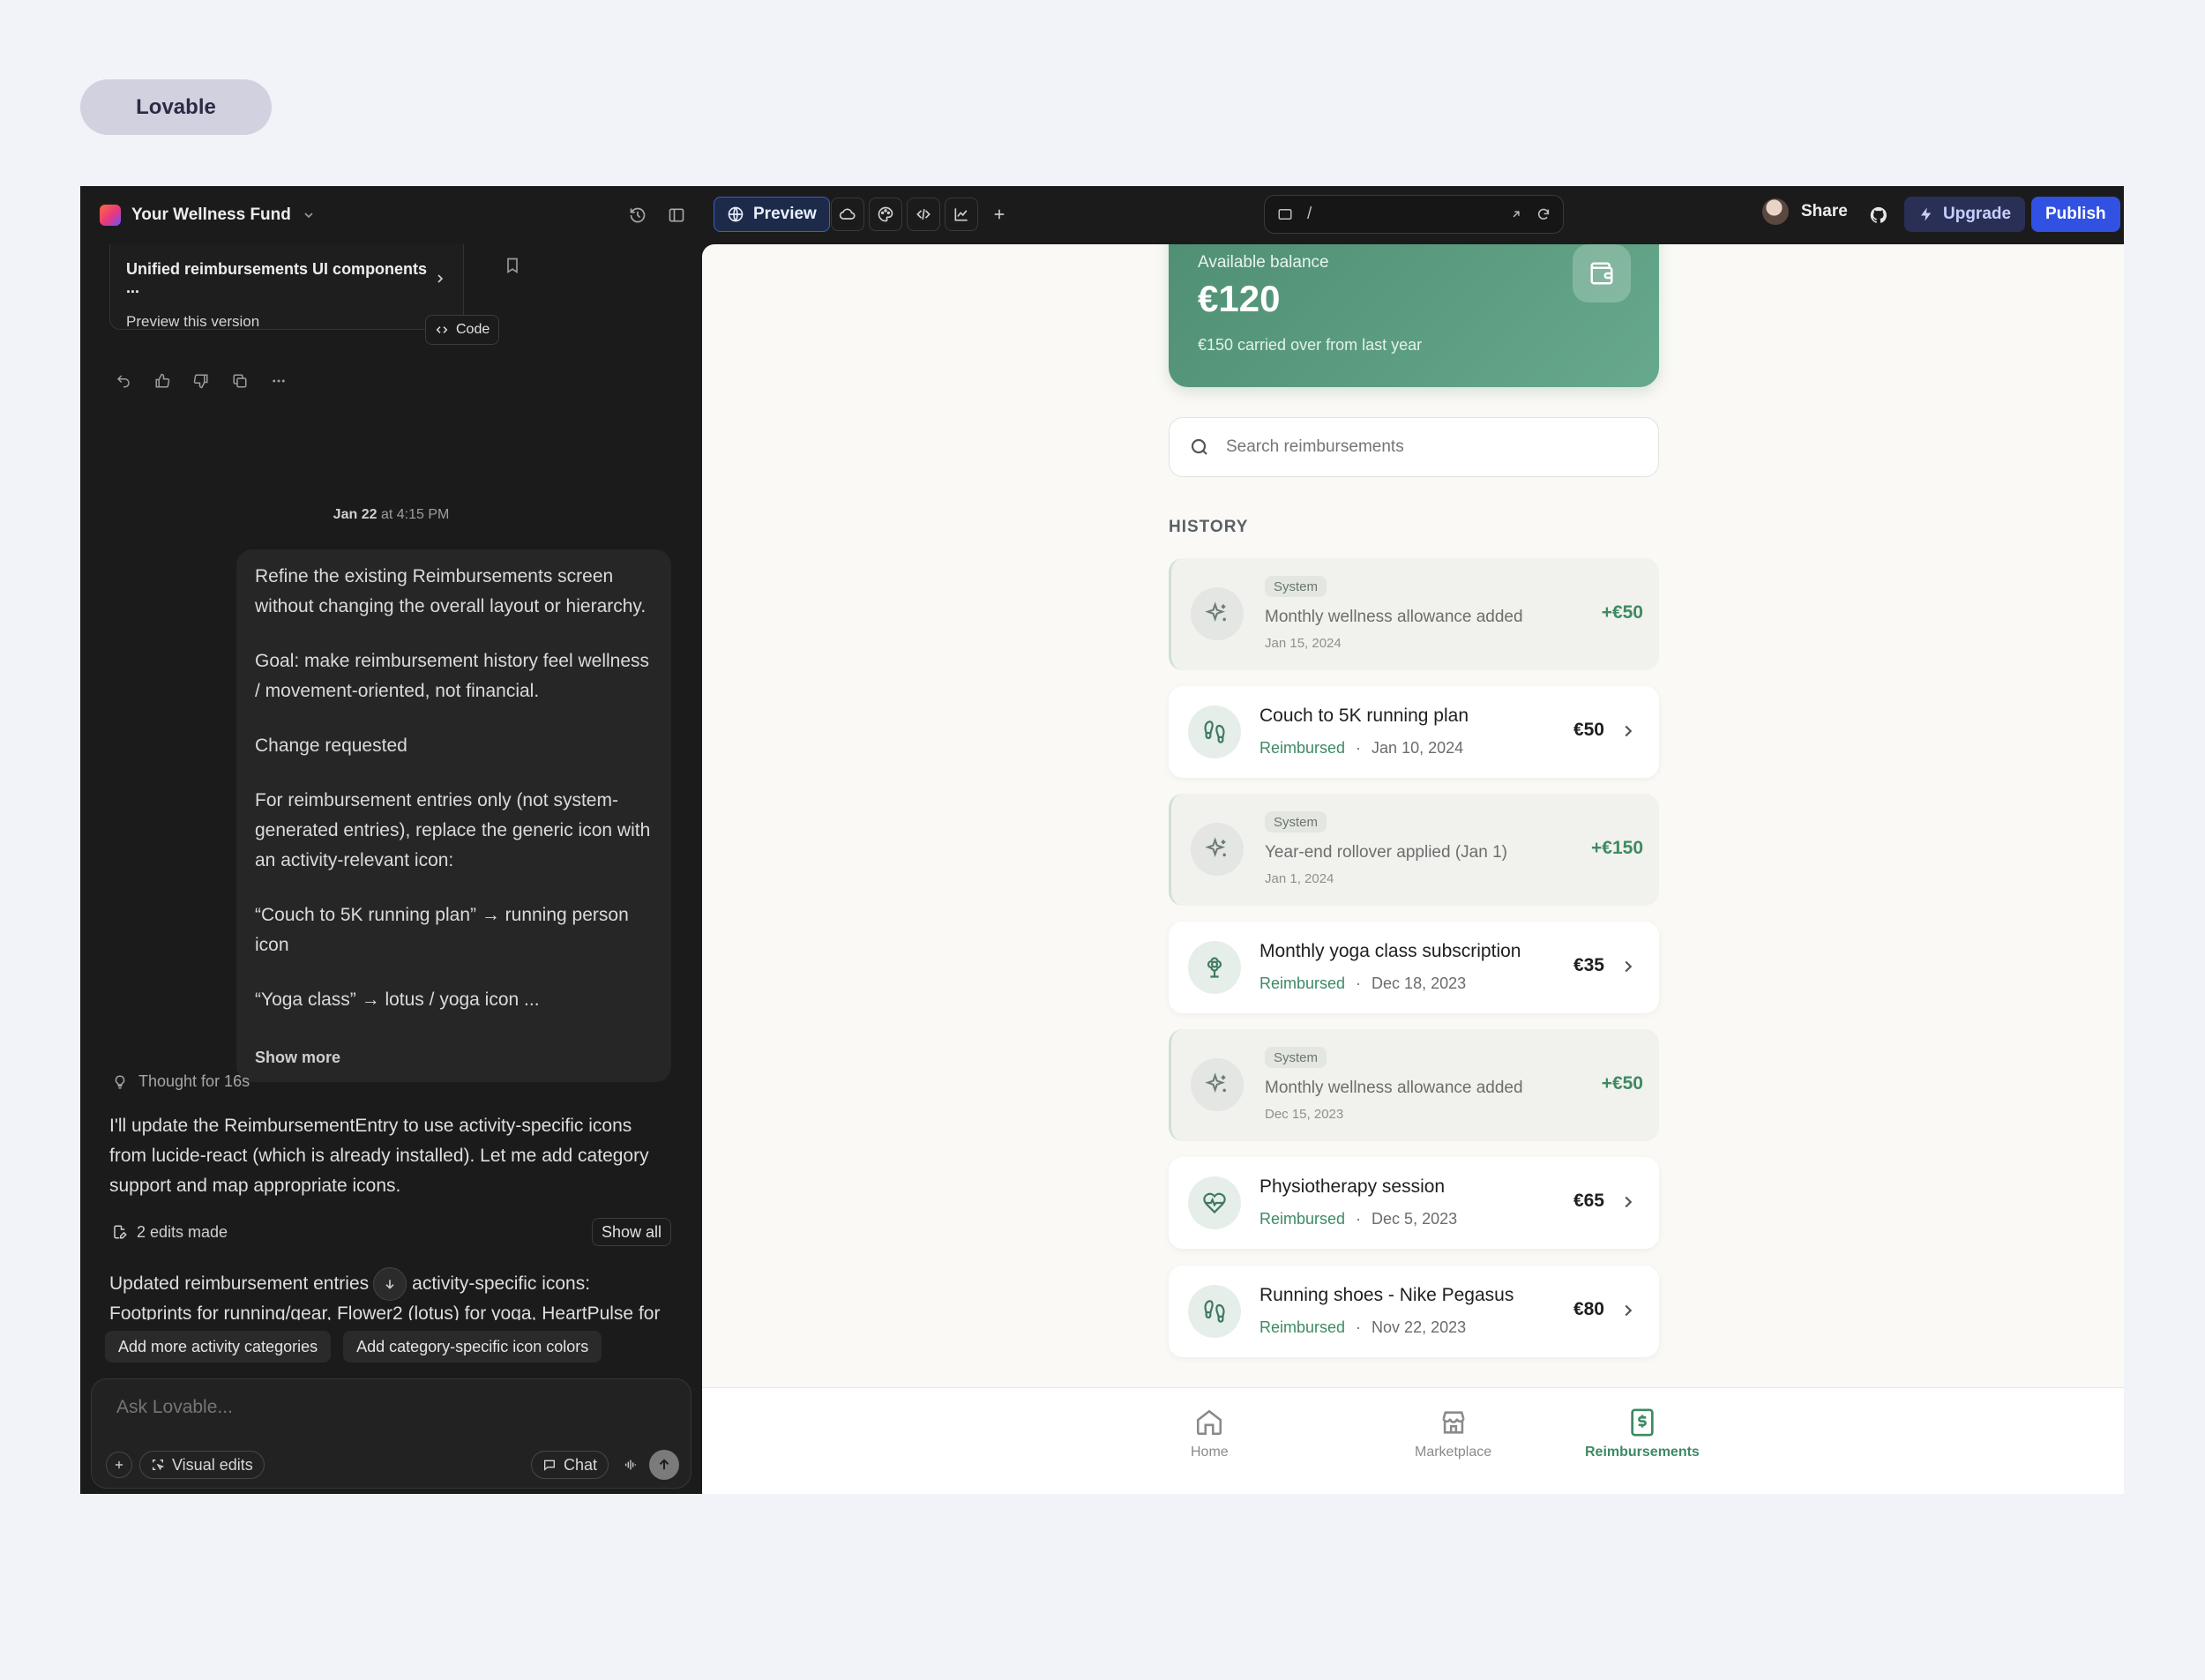 Image resolution: width=2205 pixels, height=1680 pixels. Describe the element at coordinates (1543, 214) in the screenshot. I see `refresh-icon` at that location.